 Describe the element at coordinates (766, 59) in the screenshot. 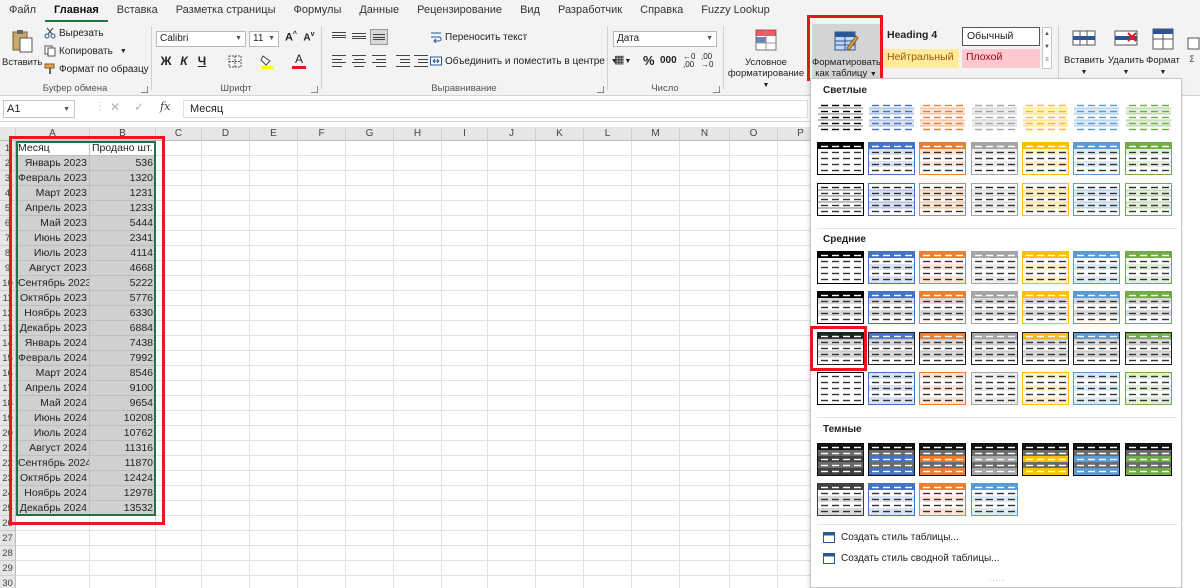

I see `conditional-formatting-button: Условное форматирование ▼` at that location.